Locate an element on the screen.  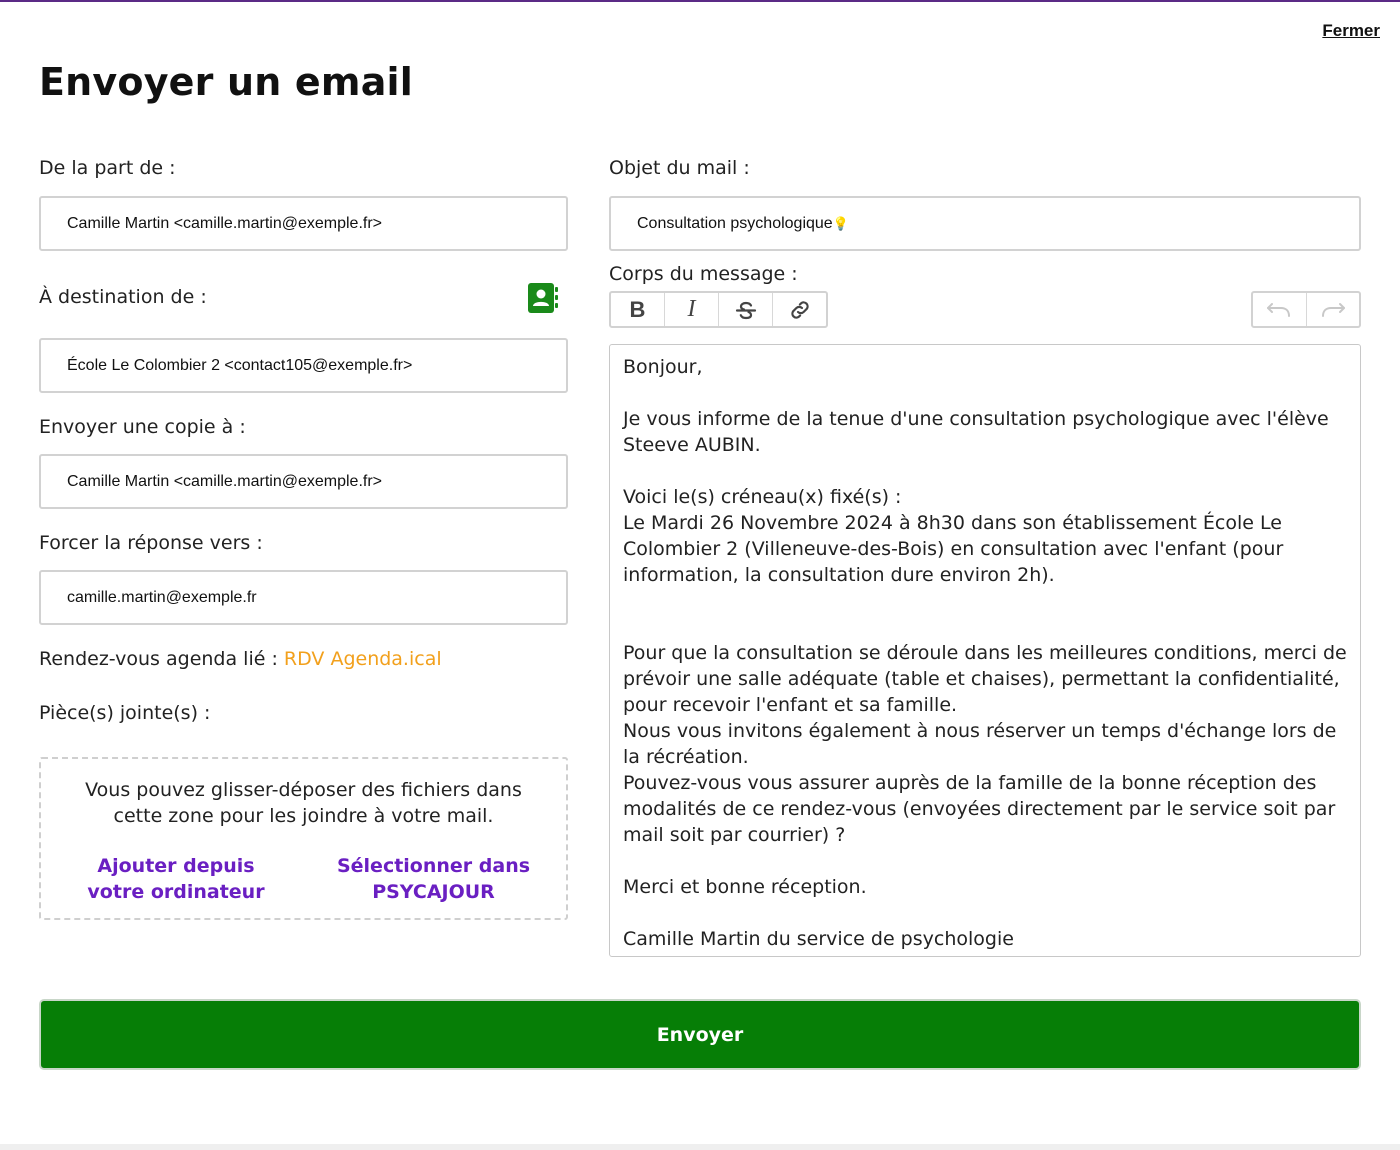
body-line: Camille Martin du service de psychologie is located at coordinates (818, 939).